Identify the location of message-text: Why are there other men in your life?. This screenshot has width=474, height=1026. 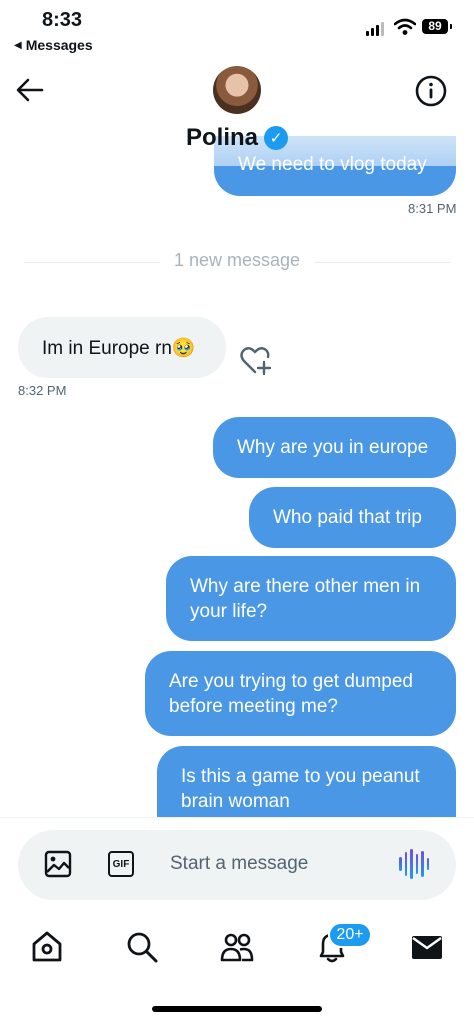
(305, 598).